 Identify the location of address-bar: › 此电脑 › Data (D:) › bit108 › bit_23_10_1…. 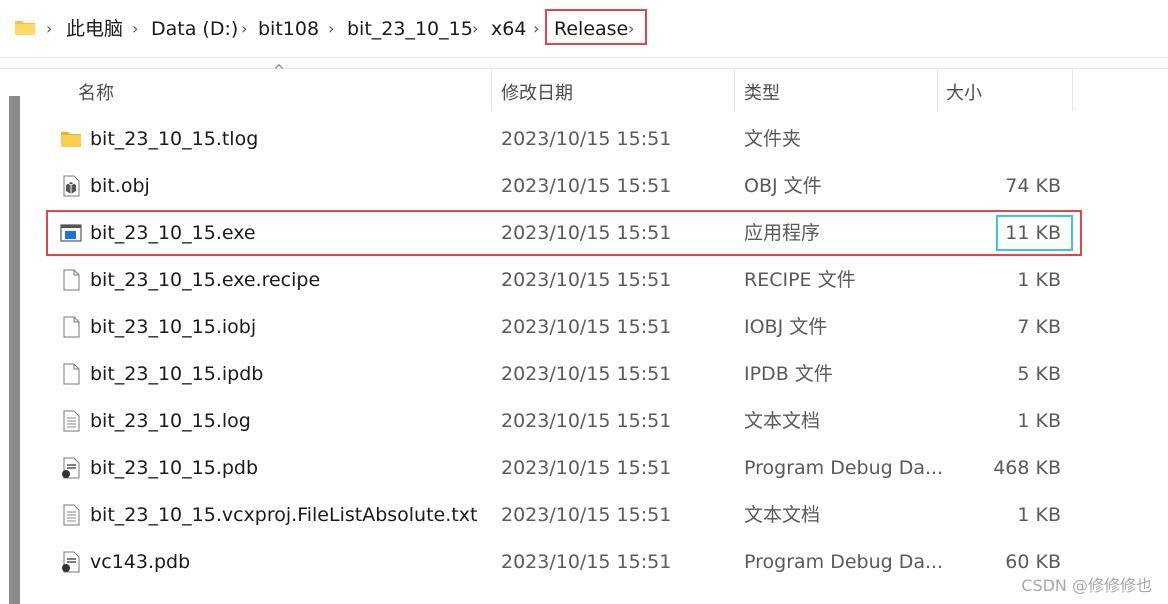
(584, 29).